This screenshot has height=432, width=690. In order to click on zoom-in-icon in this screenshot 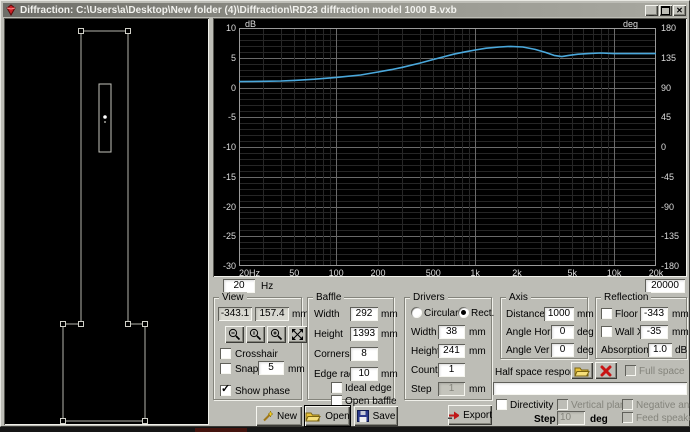, I will do `click(276, 334)`.